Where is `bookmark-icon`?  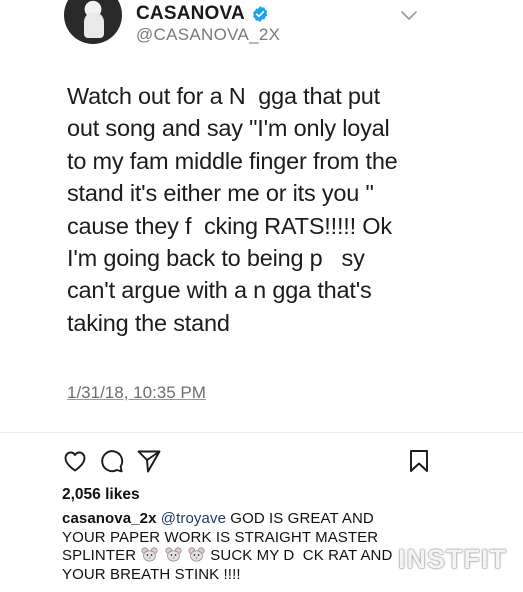
bookmark-icon is located at coordinates (419, 461).